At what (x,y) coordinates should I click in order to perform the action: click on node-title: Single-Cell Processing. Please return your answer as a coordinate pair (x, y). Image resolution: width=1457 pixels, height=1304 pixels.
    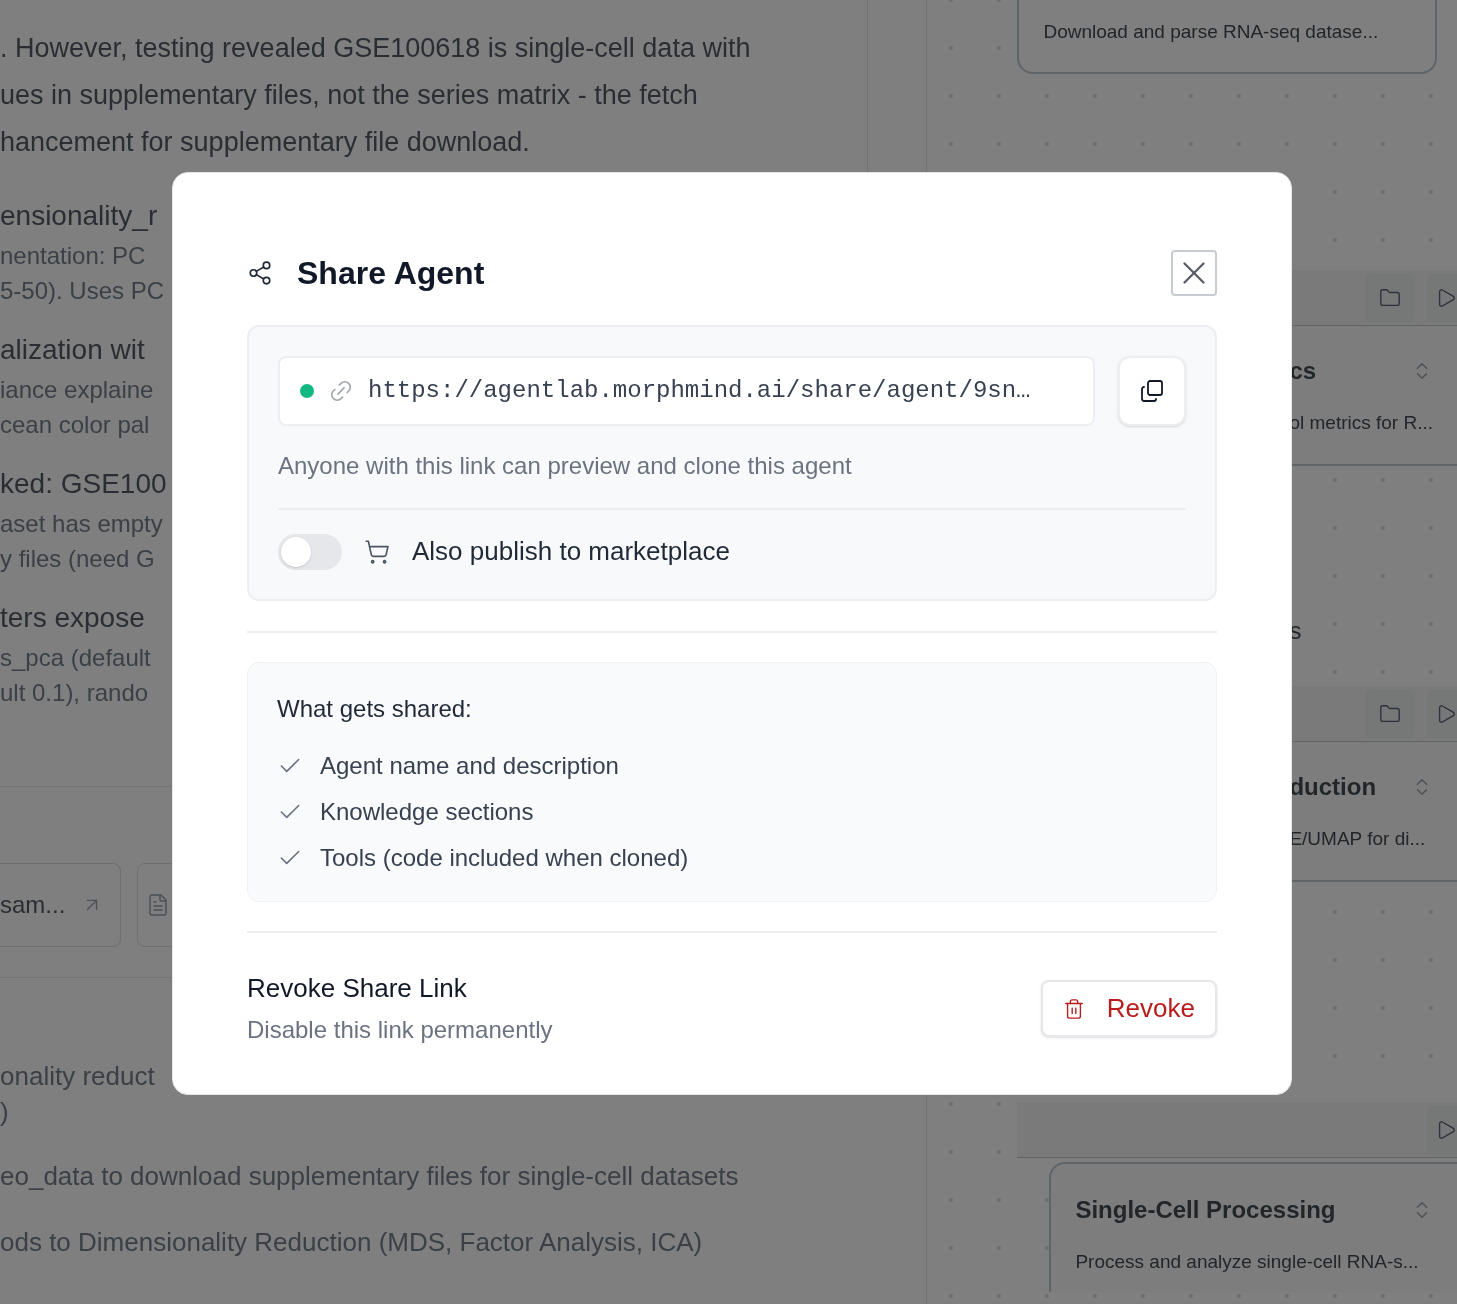
    Looking at the image, I should click on (1205, 1210).